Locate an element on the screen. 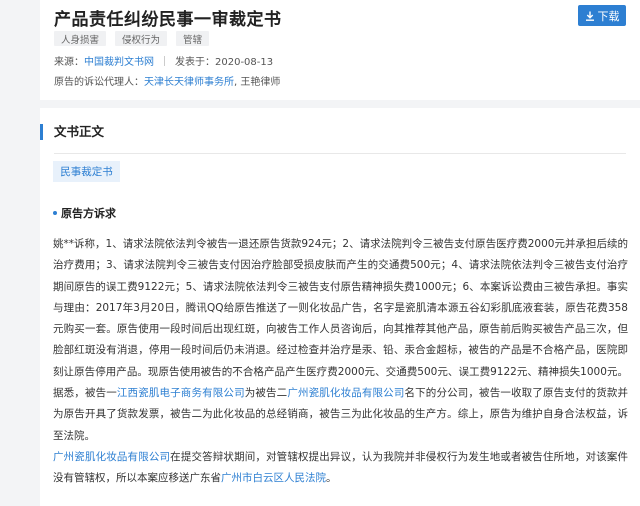  meta-divider is located at coordinates (164, 61).